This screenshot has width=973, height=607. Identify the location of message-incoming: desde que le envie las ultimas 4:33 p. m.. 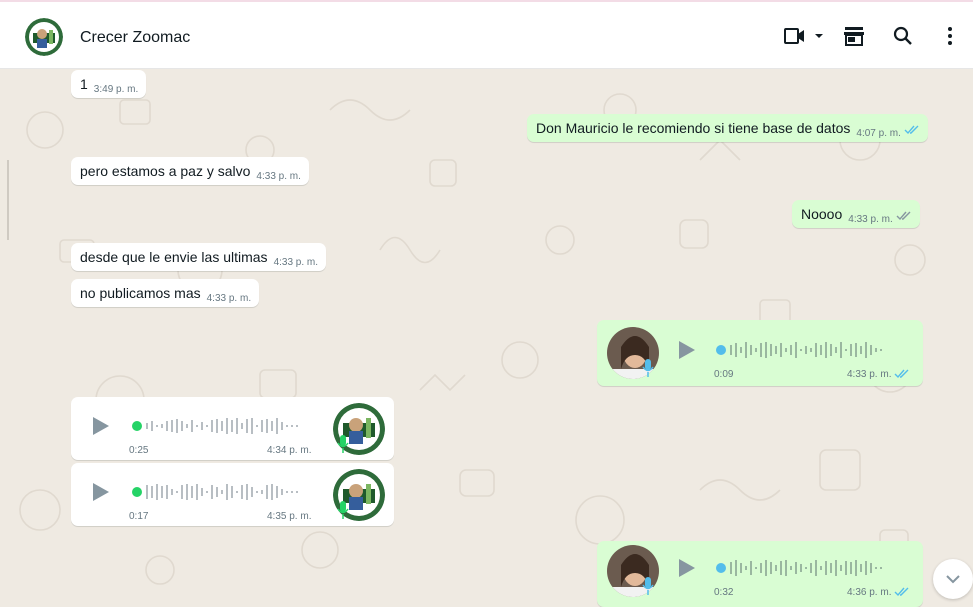
(199, 257).